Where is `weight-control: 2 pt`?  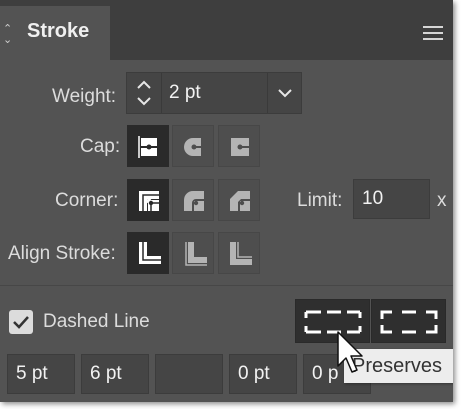 weight-control: 2 pt is located at coordinates (214, 93).